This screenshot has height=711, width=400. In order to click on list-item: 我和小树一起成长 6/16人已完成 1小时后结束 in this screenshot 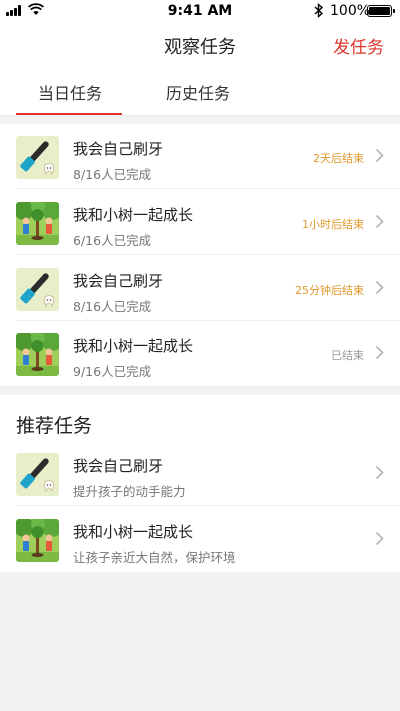, I will do `click(200, 222)`.